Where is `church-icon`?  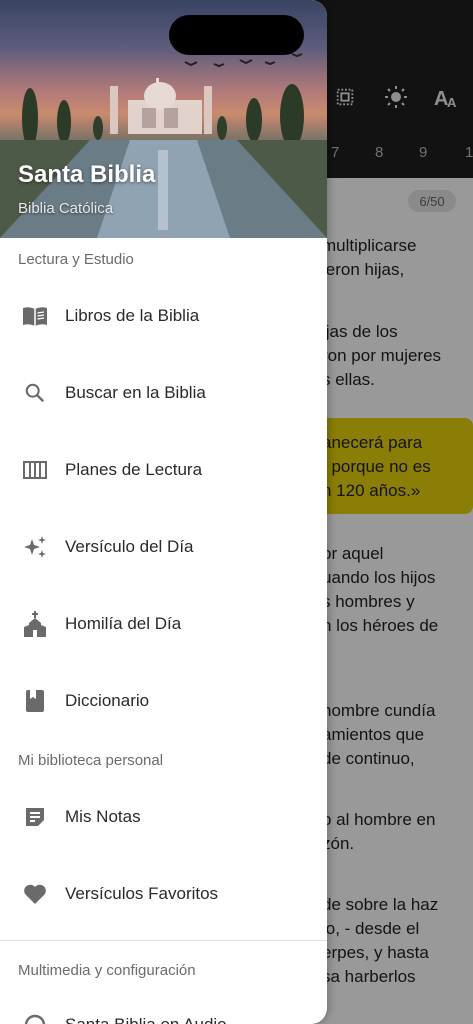
church-icon is located at coordinates (35, 624).